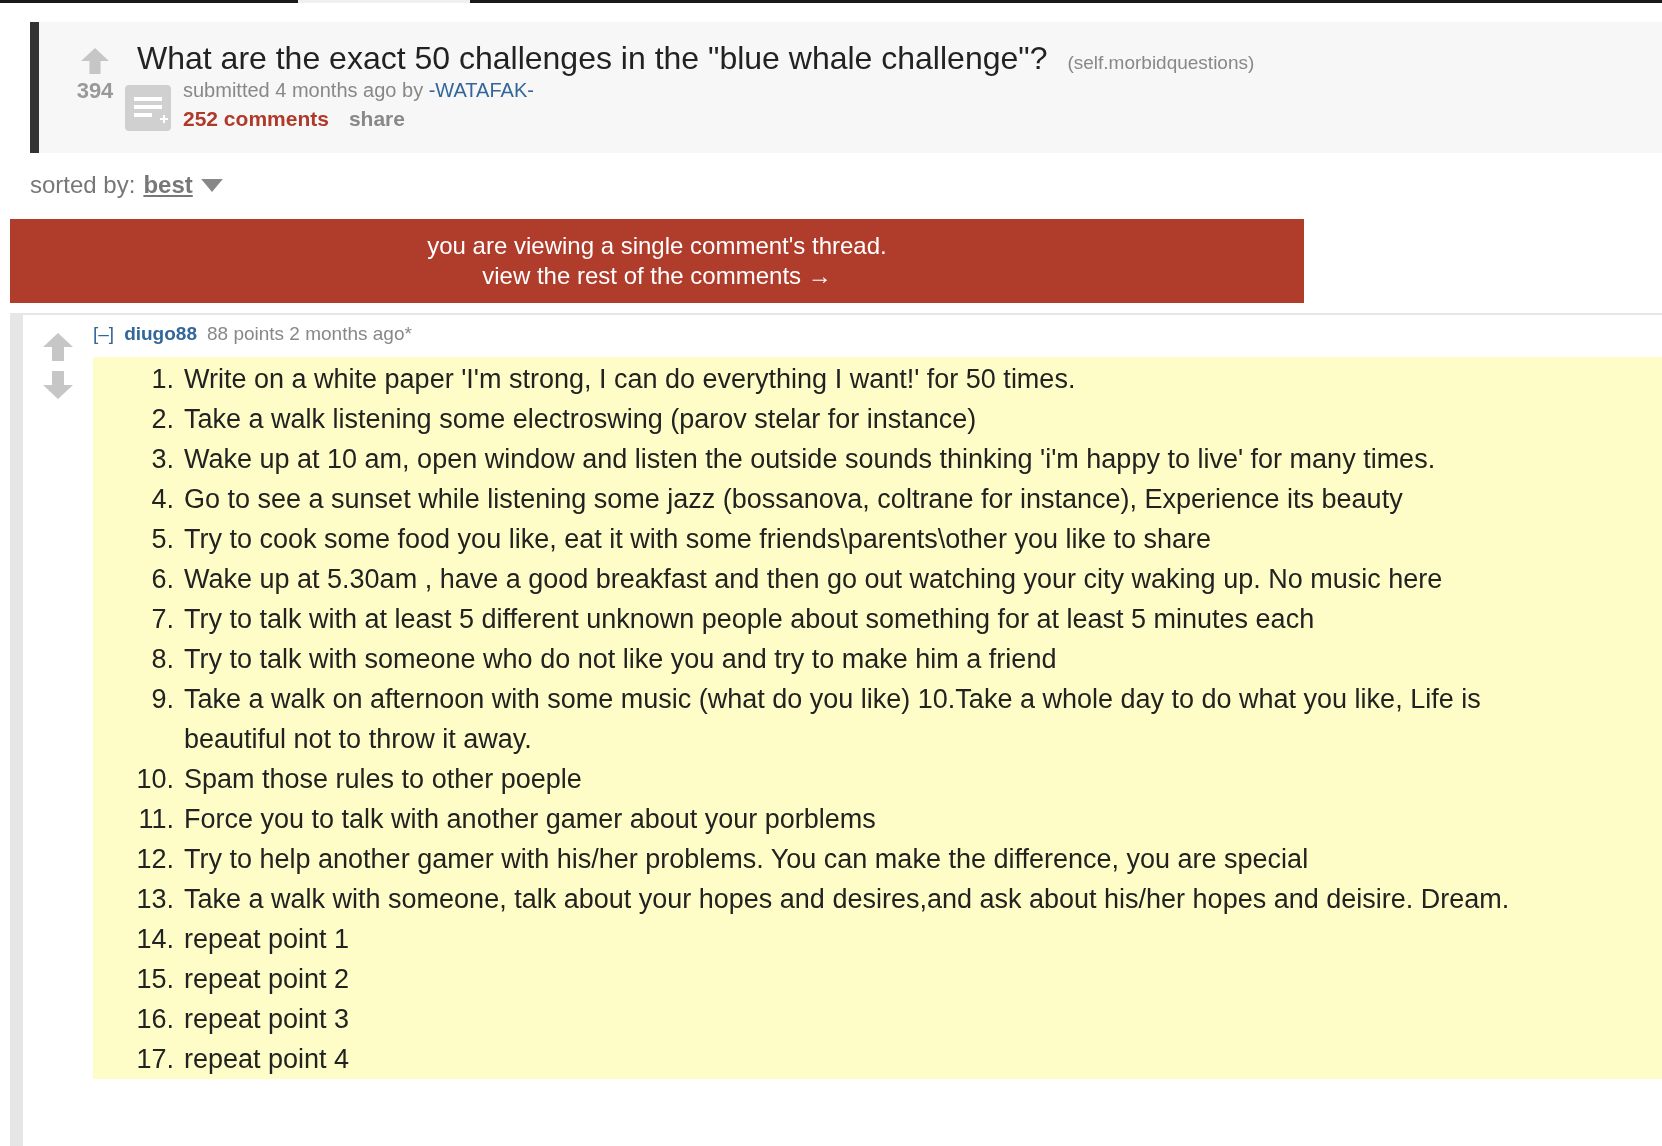 The width and height of the screenshot is (1662, 1146). Describe the element at coordinates (83, 185) in the screenshot. I see `sort-label: sorted by:` at that location.